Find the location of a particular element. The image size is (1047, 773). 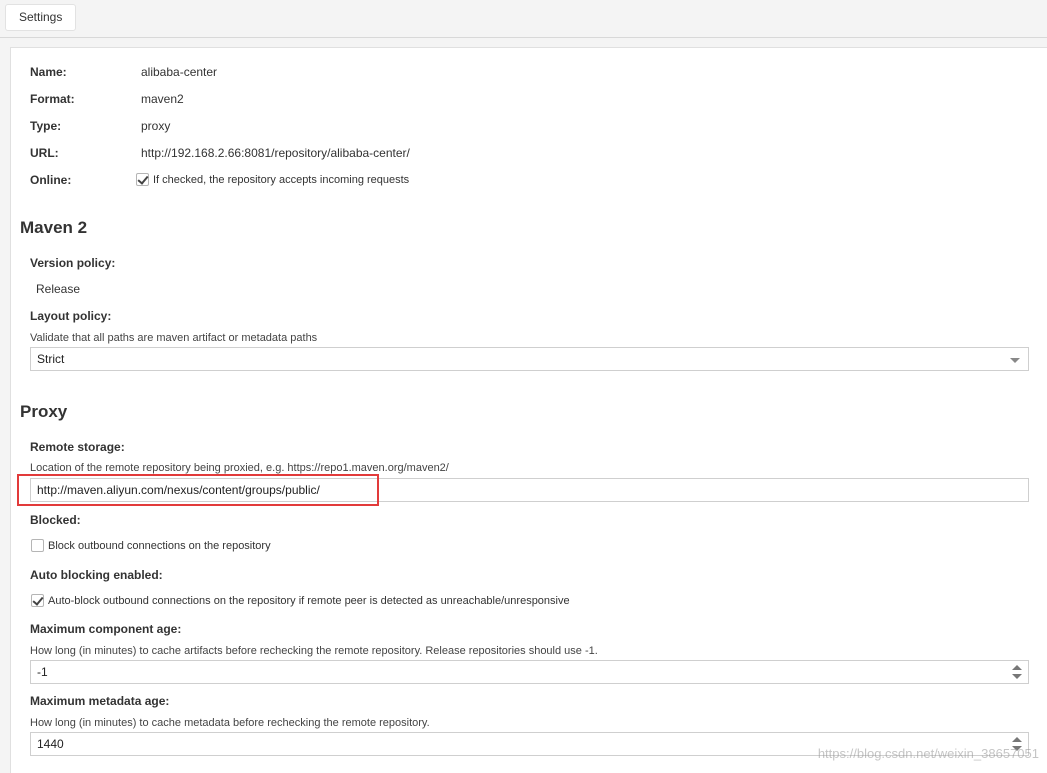

format-label: Format: is located at coordinates (52, 99).